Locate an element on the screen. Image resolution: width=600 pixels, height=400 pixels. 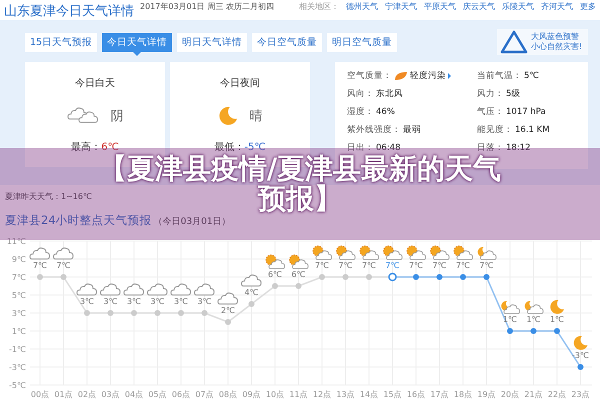
forecast-date: （今日03月01日） is located at coordinates (192, 222).